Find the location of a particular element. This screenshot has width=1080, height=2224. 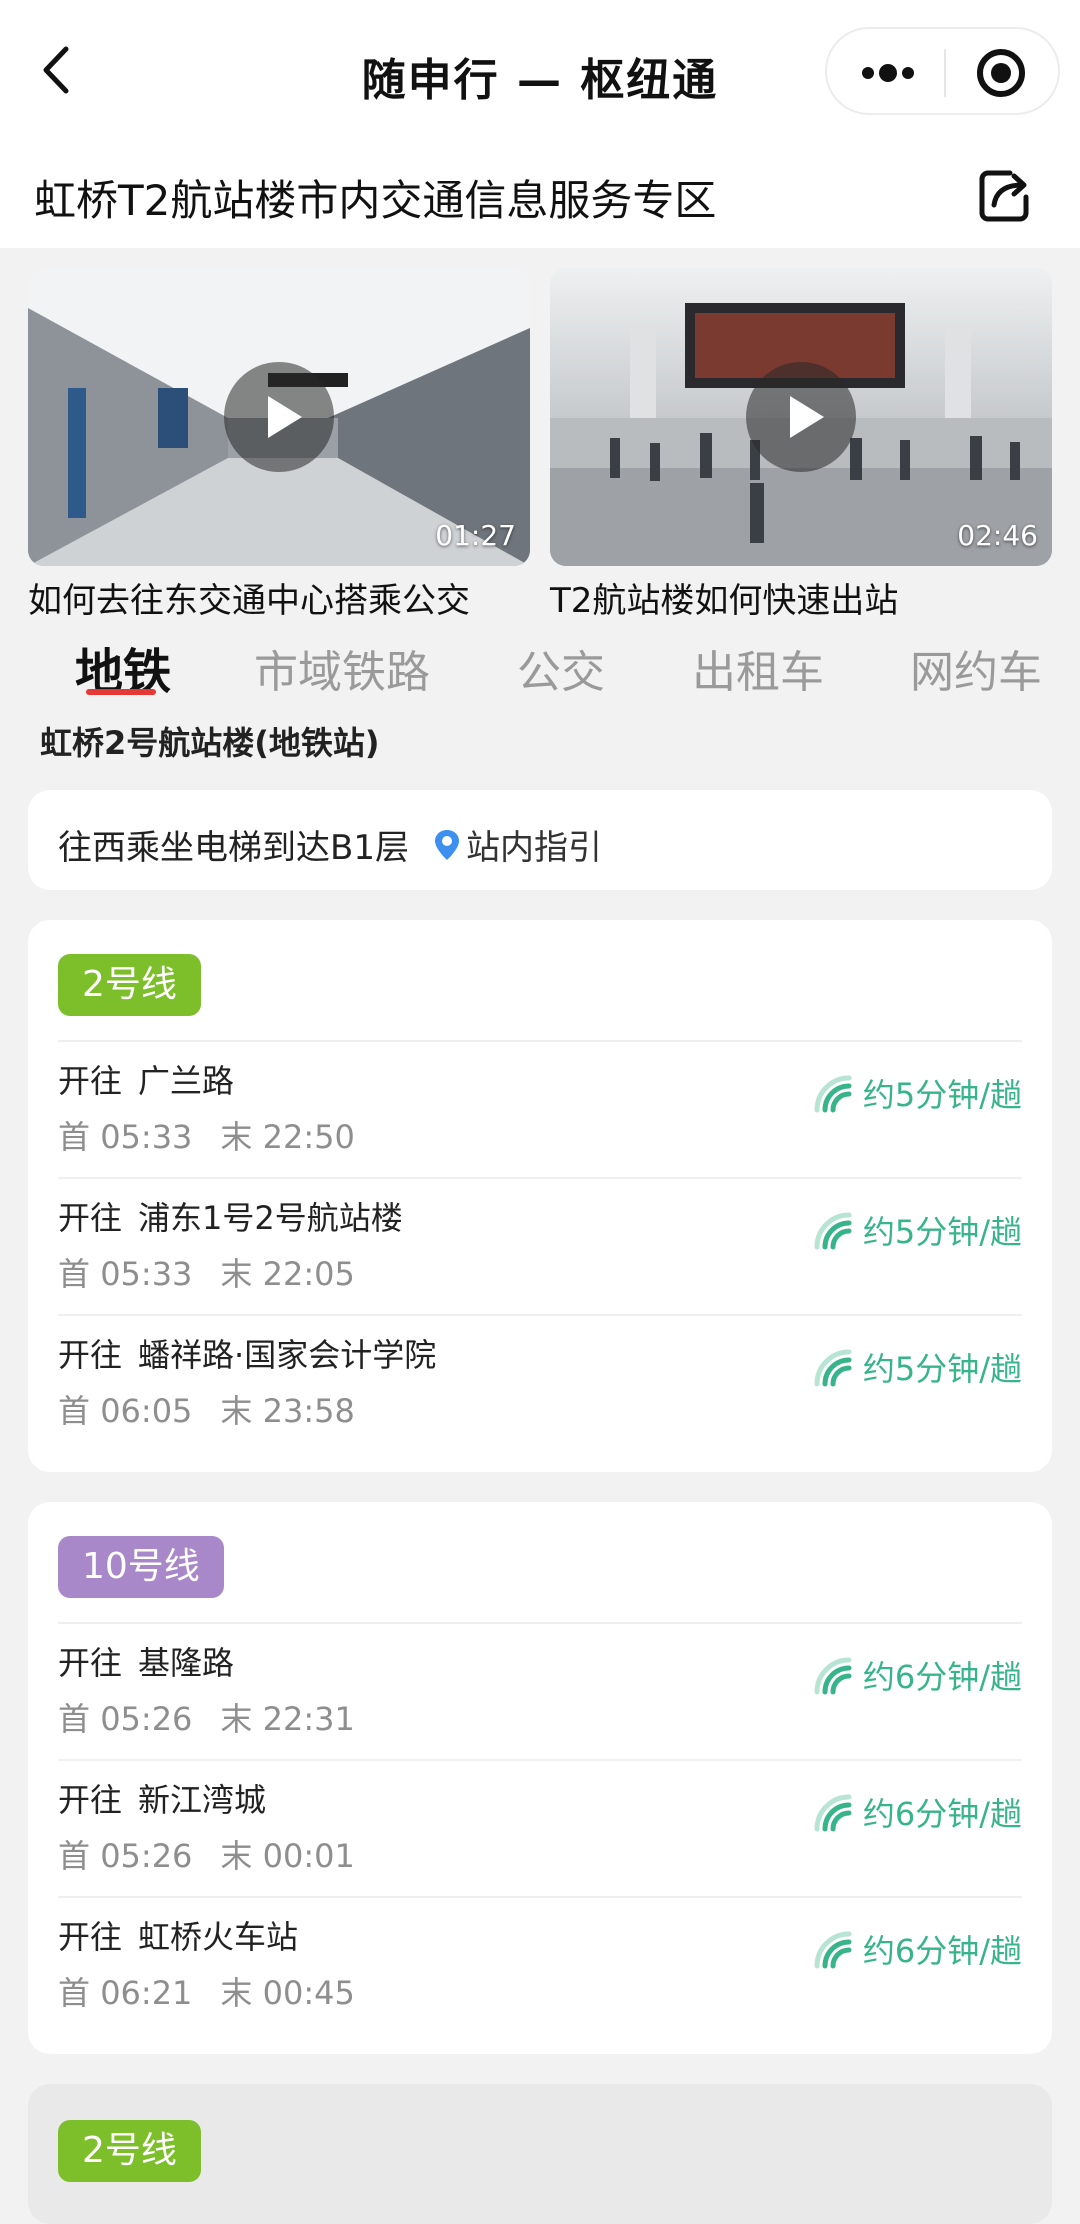

transport-tabs: 地铁 市域铁路 公交 出租车 网约车 is located at coordinates (540, 670).